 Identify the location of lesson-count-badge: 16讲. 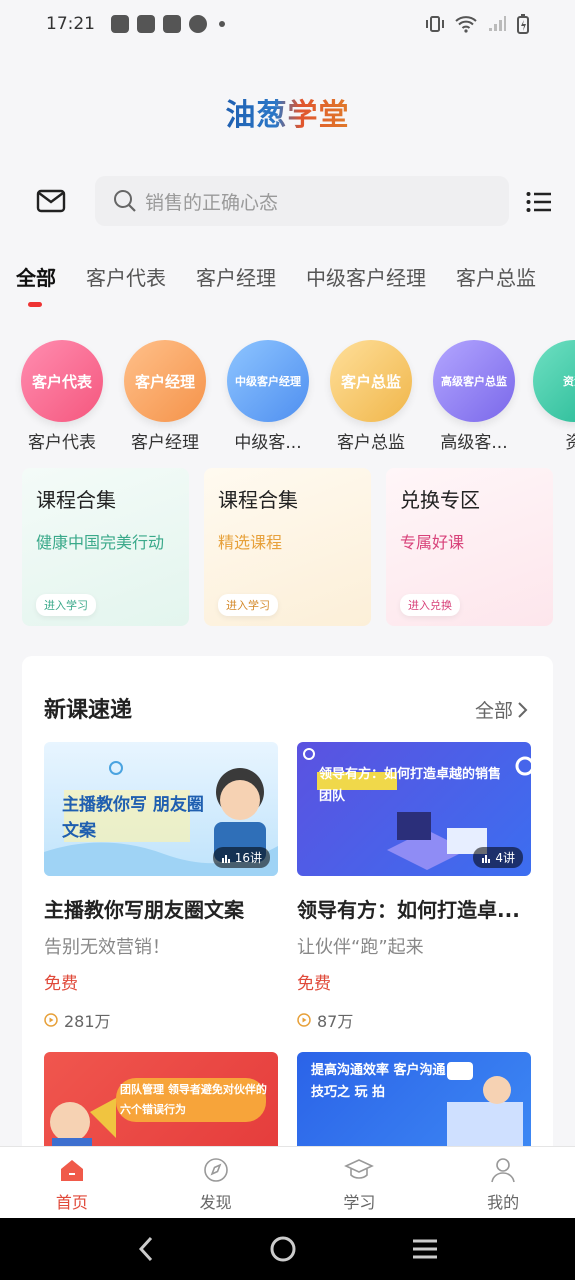
(241, 857).